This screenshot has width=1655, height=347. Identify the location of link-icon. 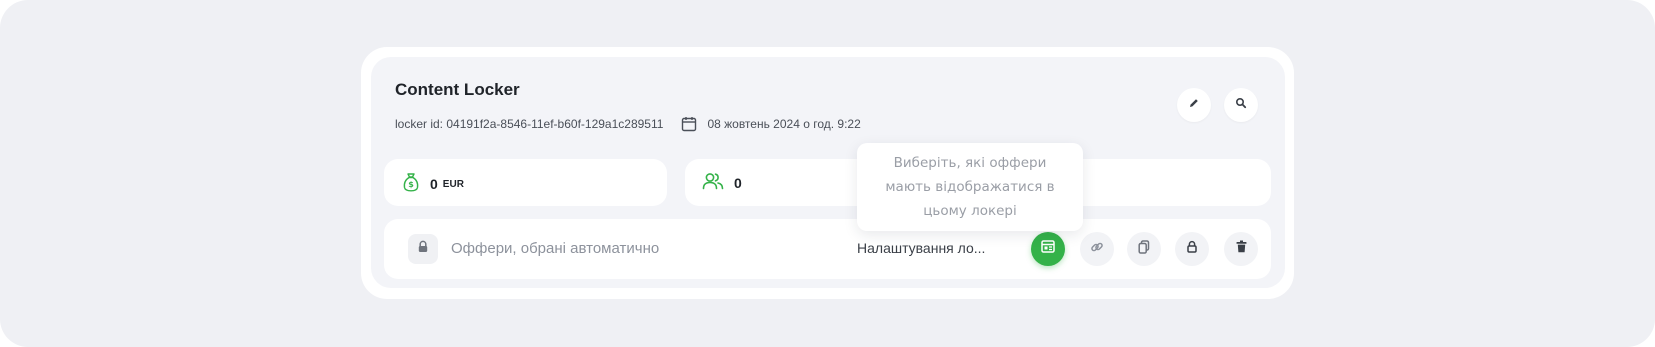
(1097, 249).